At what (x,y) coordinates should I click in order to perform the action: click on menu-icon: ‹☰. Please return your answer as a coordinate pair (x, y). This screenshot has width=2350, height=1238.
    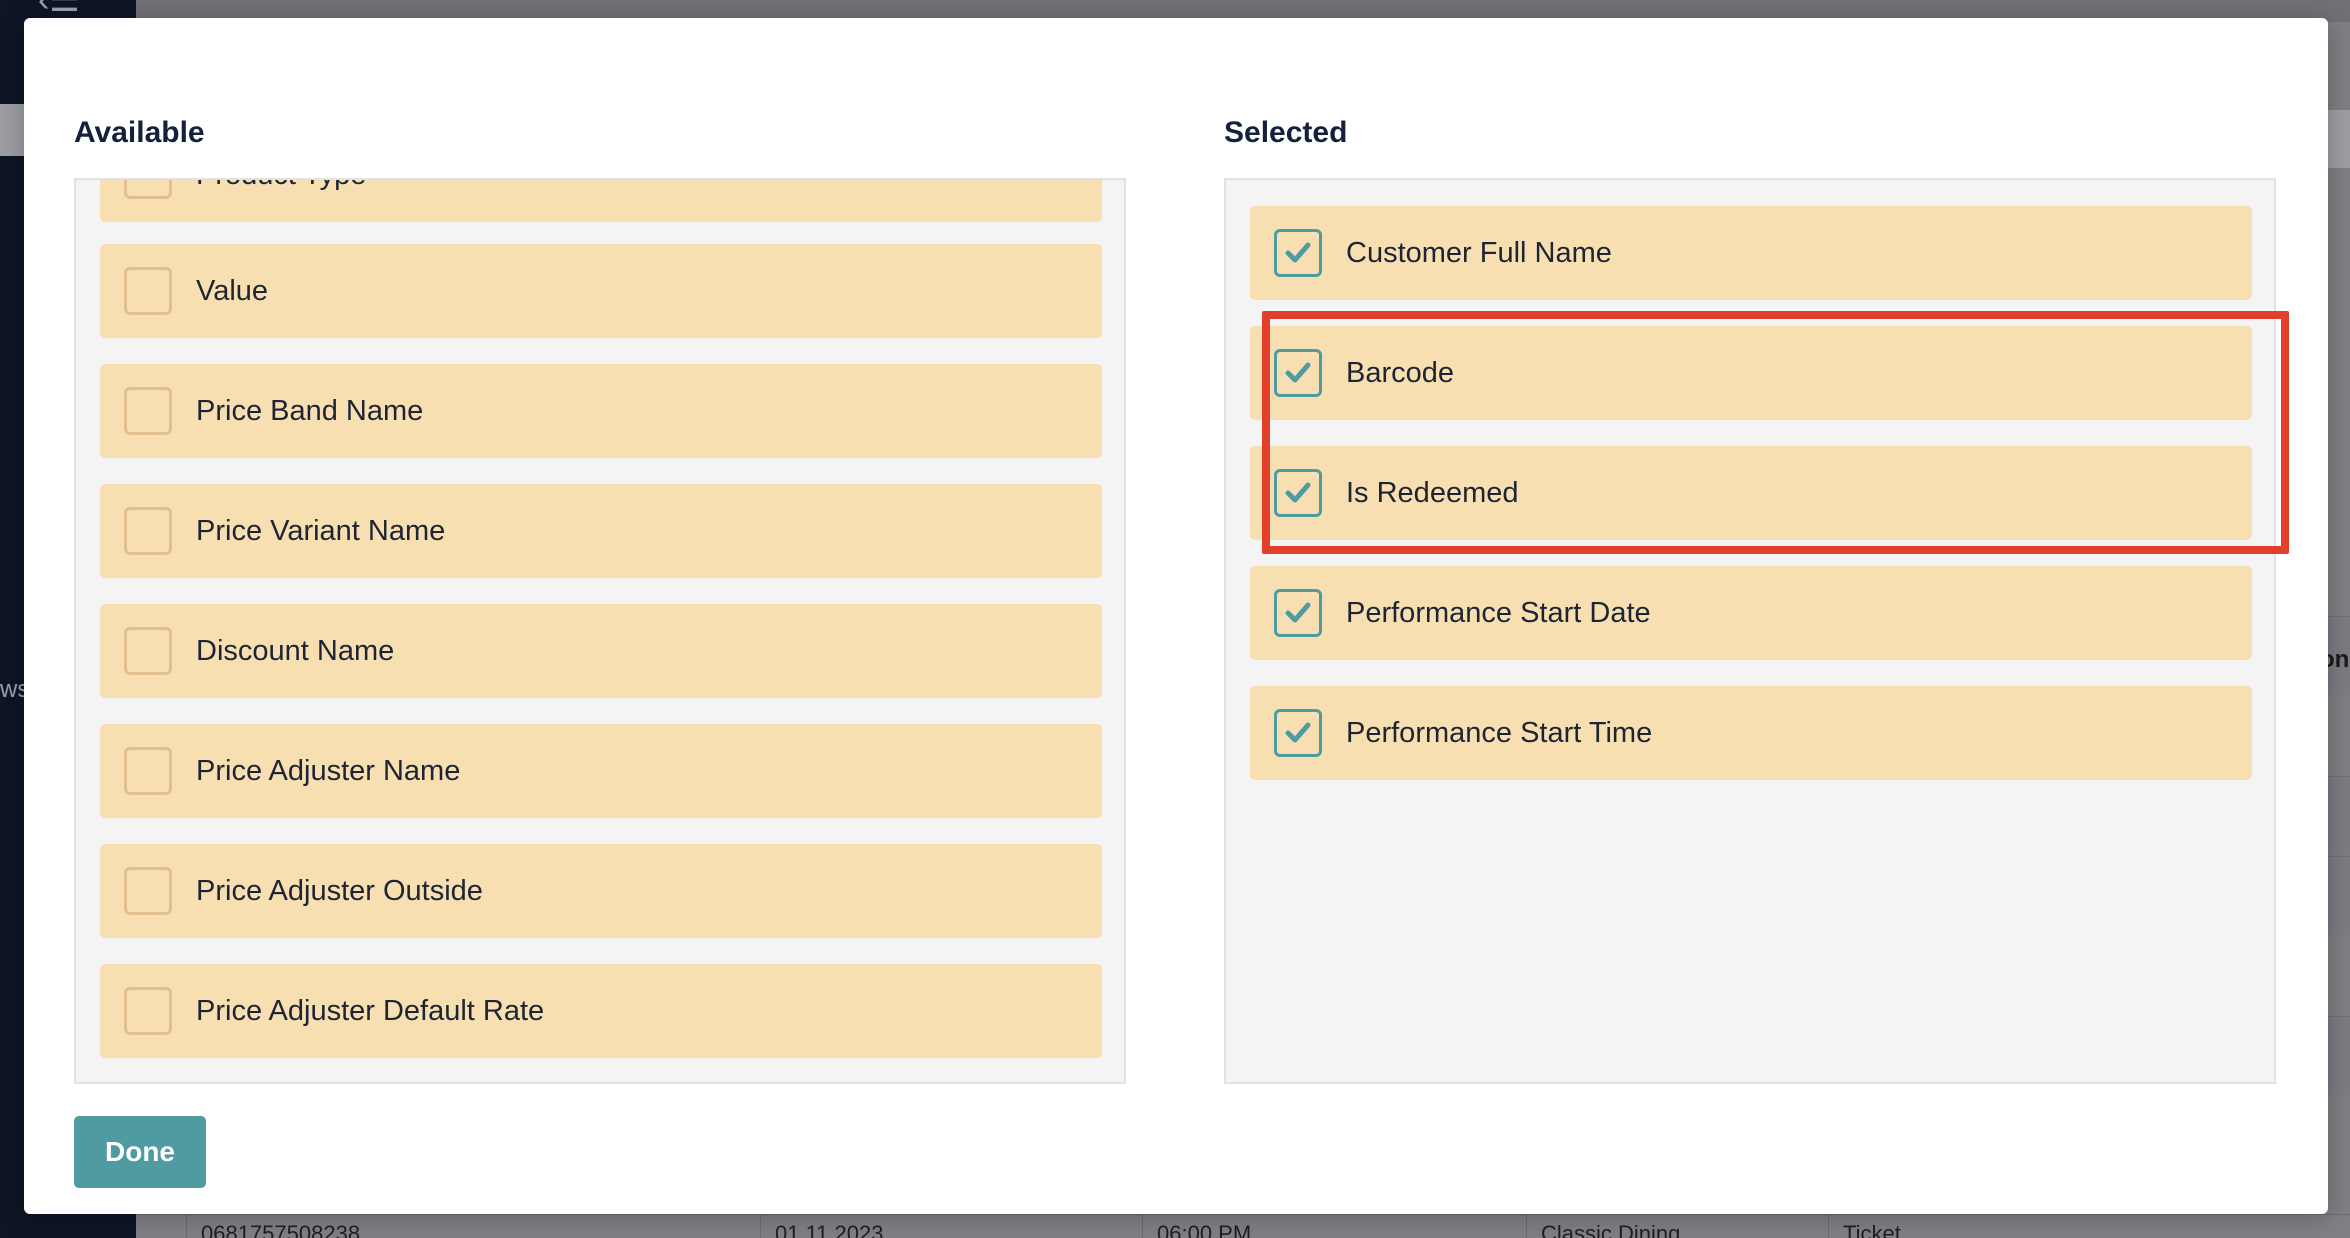
    Looking at the image, I should click on (64, 8).